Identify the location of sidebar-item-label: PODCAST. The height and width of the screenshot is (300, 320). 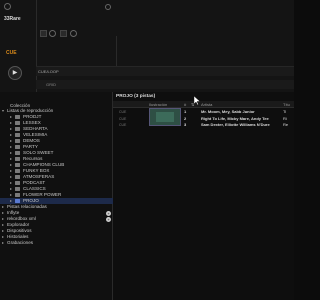
(34, 182).